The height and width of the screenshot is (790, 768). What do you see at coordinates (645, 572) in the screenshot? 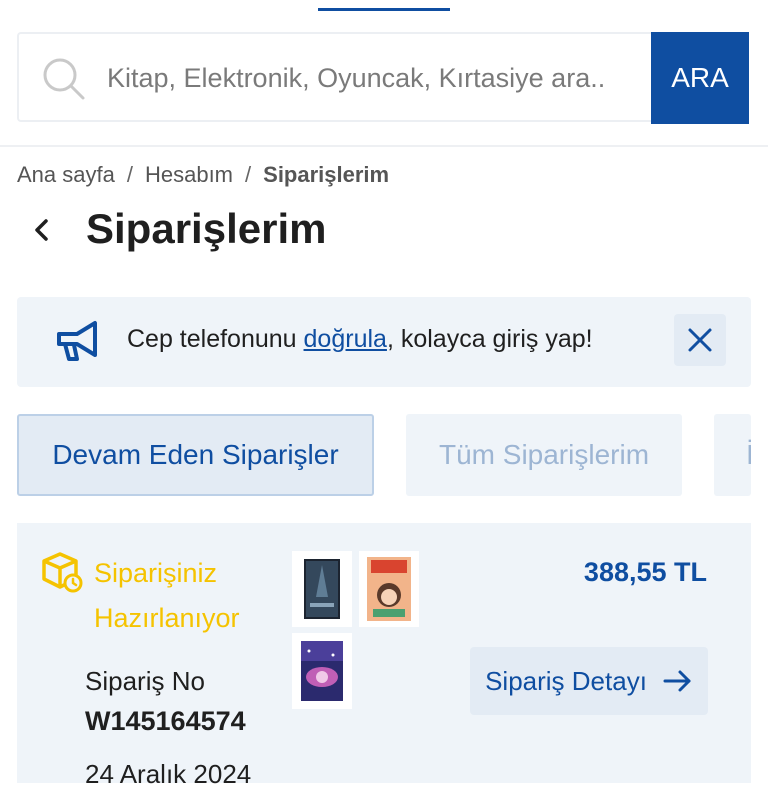
I see `order-total-price: 388,55 TL` at bounding box center [645, 572].